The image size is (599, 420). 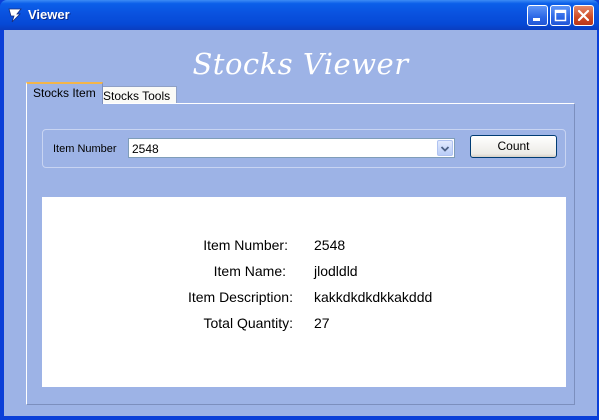 What do you see at coordinates (299, 15) in the screenshot?
I see `title-bar: Viewer` at bounding box center [299, 15].